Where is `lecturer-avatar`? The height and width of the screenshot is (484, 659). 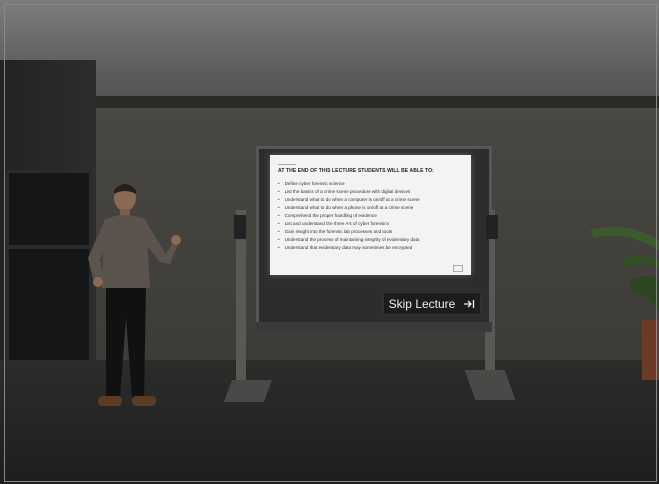
lecturer-avatar is located at coordinates (134, 295).